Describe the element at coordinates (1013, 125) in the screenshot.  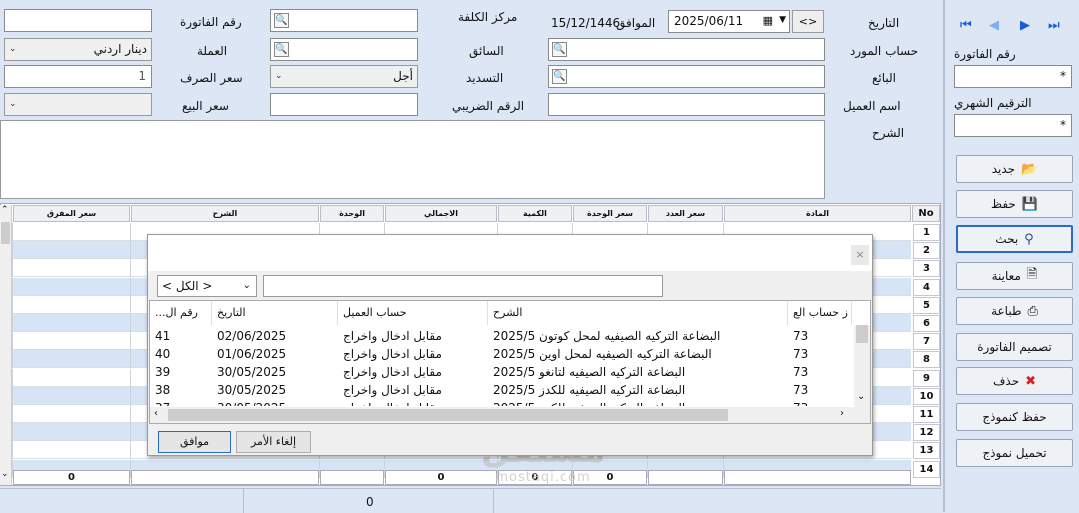
I see `monthly-no-input: *` at that location.